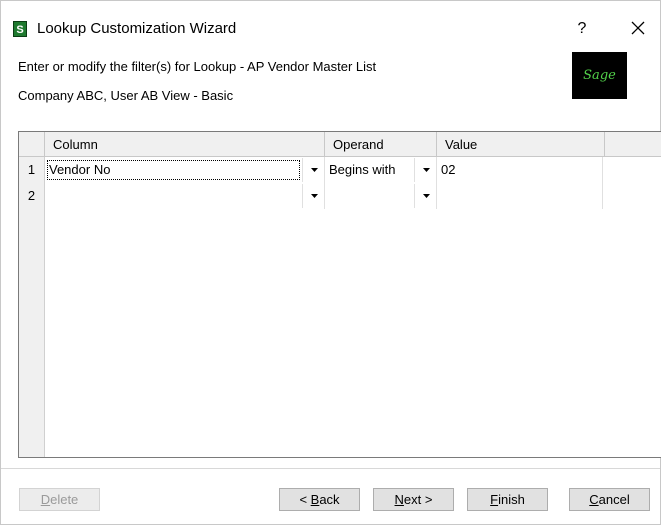 This screenshot has width=661, height=525. What do you see at coordinates (330, 19) in the screenshot?
I see `title-bar: S Lookup Customization Wizard ?` at bounding box center [330, 19].